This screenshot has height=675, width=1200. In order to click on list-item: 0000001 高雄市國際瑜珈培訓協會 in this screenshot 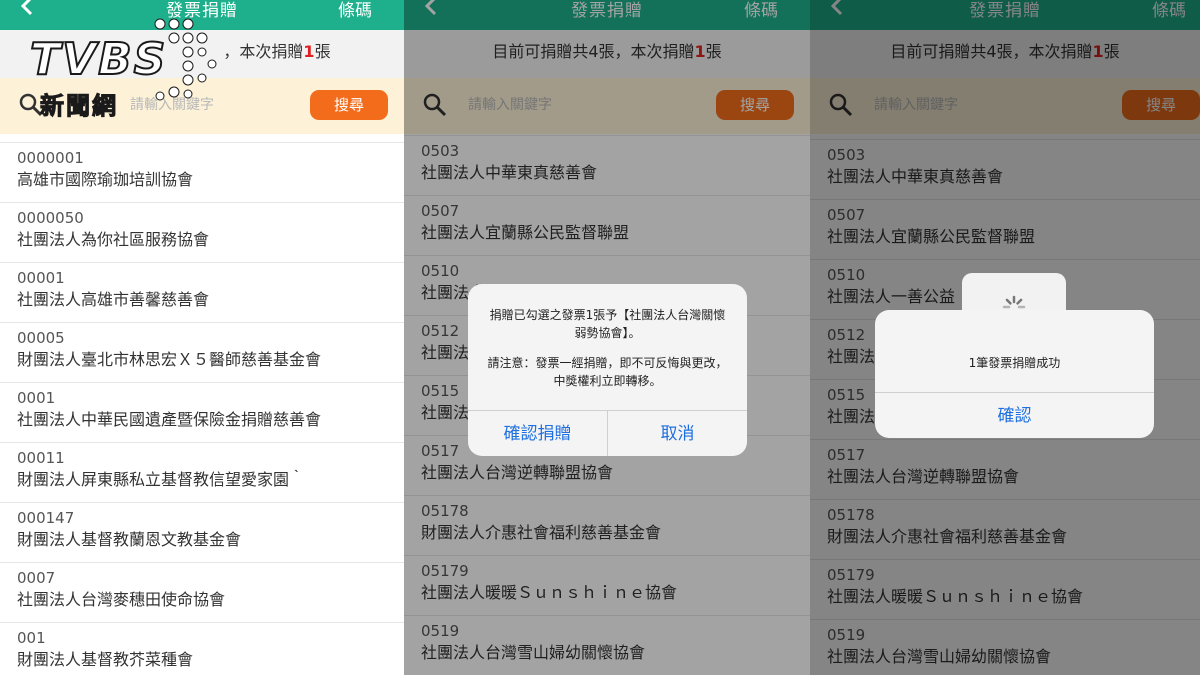, I will do `click(202, 172)`.